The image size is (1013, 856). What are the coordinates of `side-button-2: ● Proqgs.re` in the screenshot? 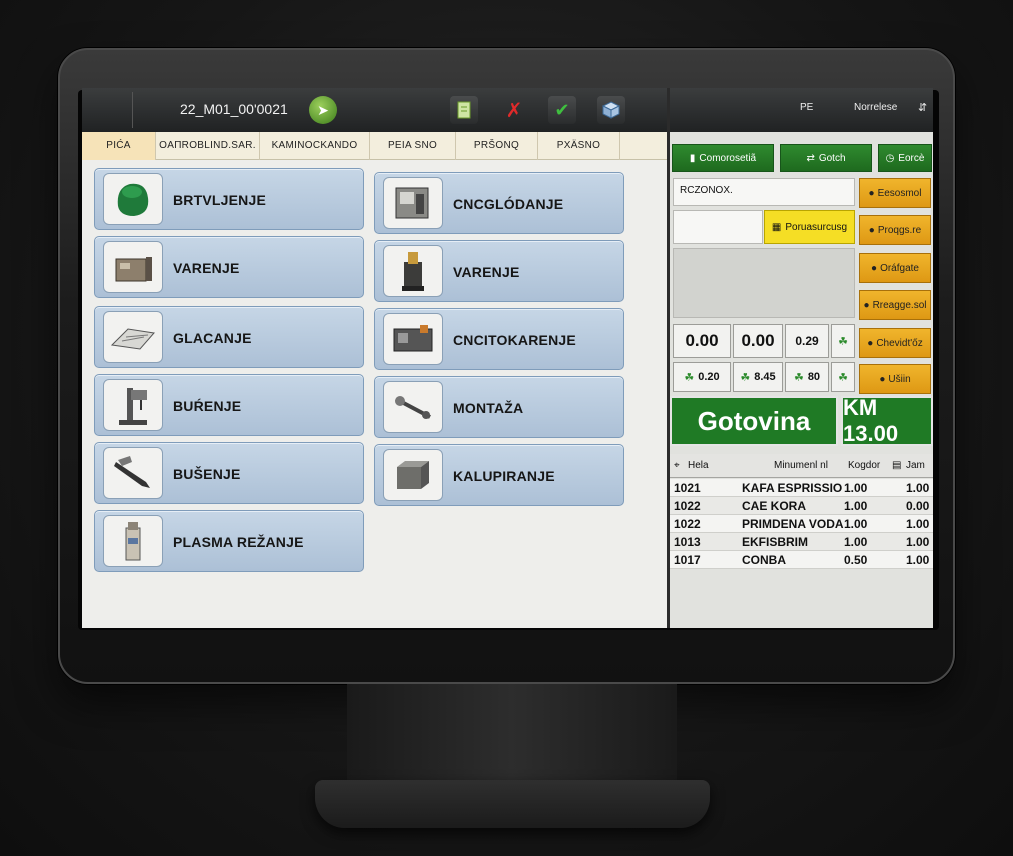 It's located at (895, 230).